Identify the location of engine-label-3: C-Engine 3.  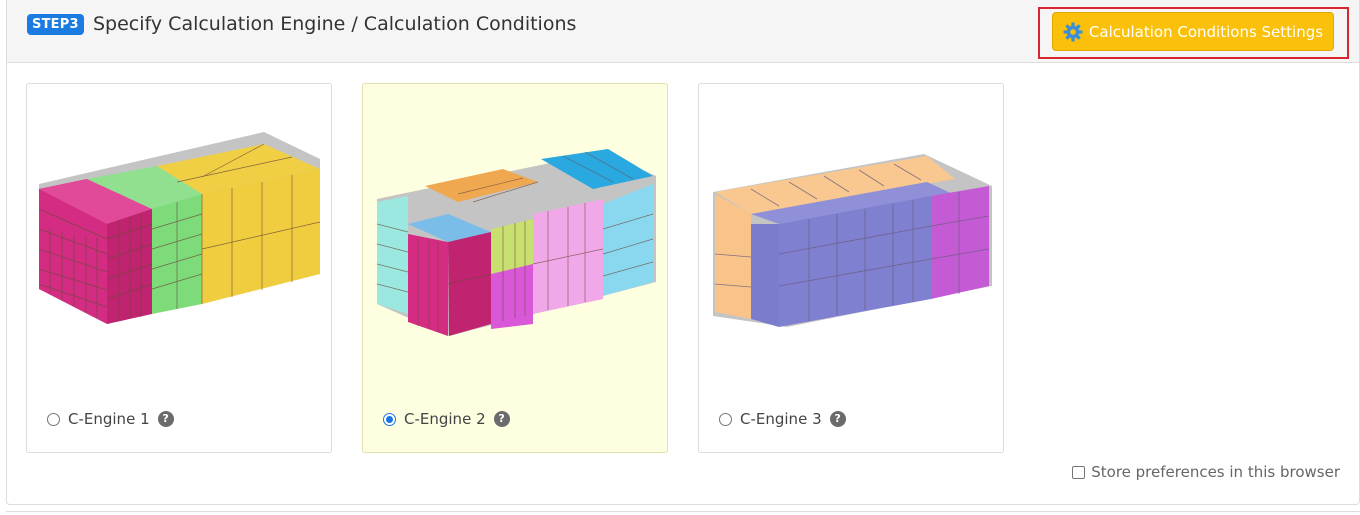
(781, 419).